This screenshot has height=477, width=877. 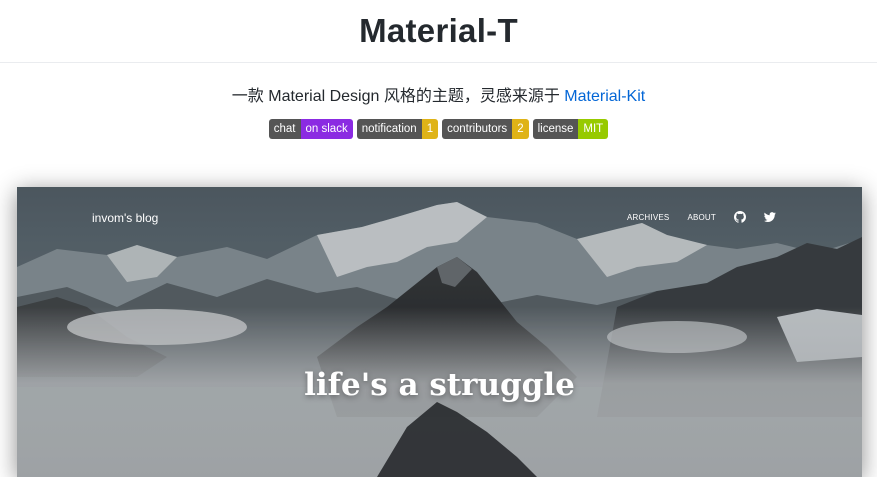 What do you see at coordinates (398, 96) in the screenshot?
I see `description-text: 一款 Material Design 风格的主题，灵感来源于` at bounding box center [398, 96].